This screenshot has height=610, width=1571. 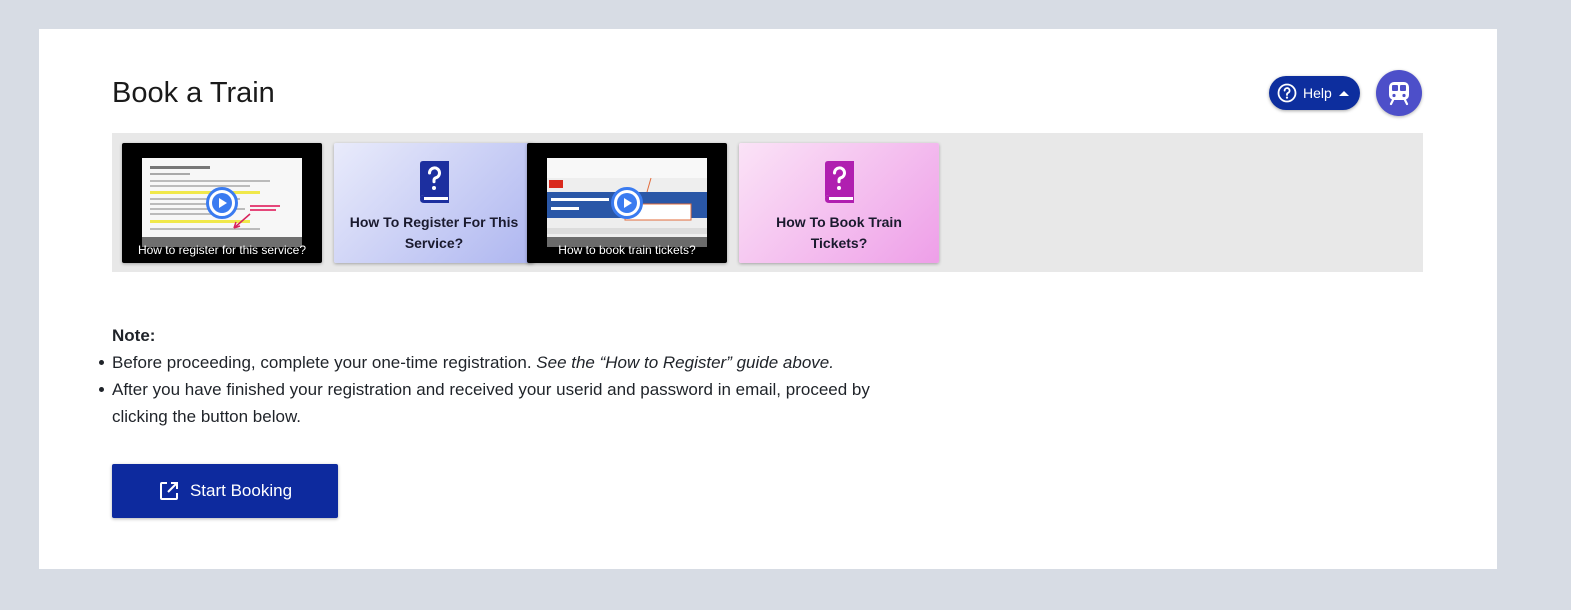 I want to click on help-button: Help, so click(x=1314, y=93).